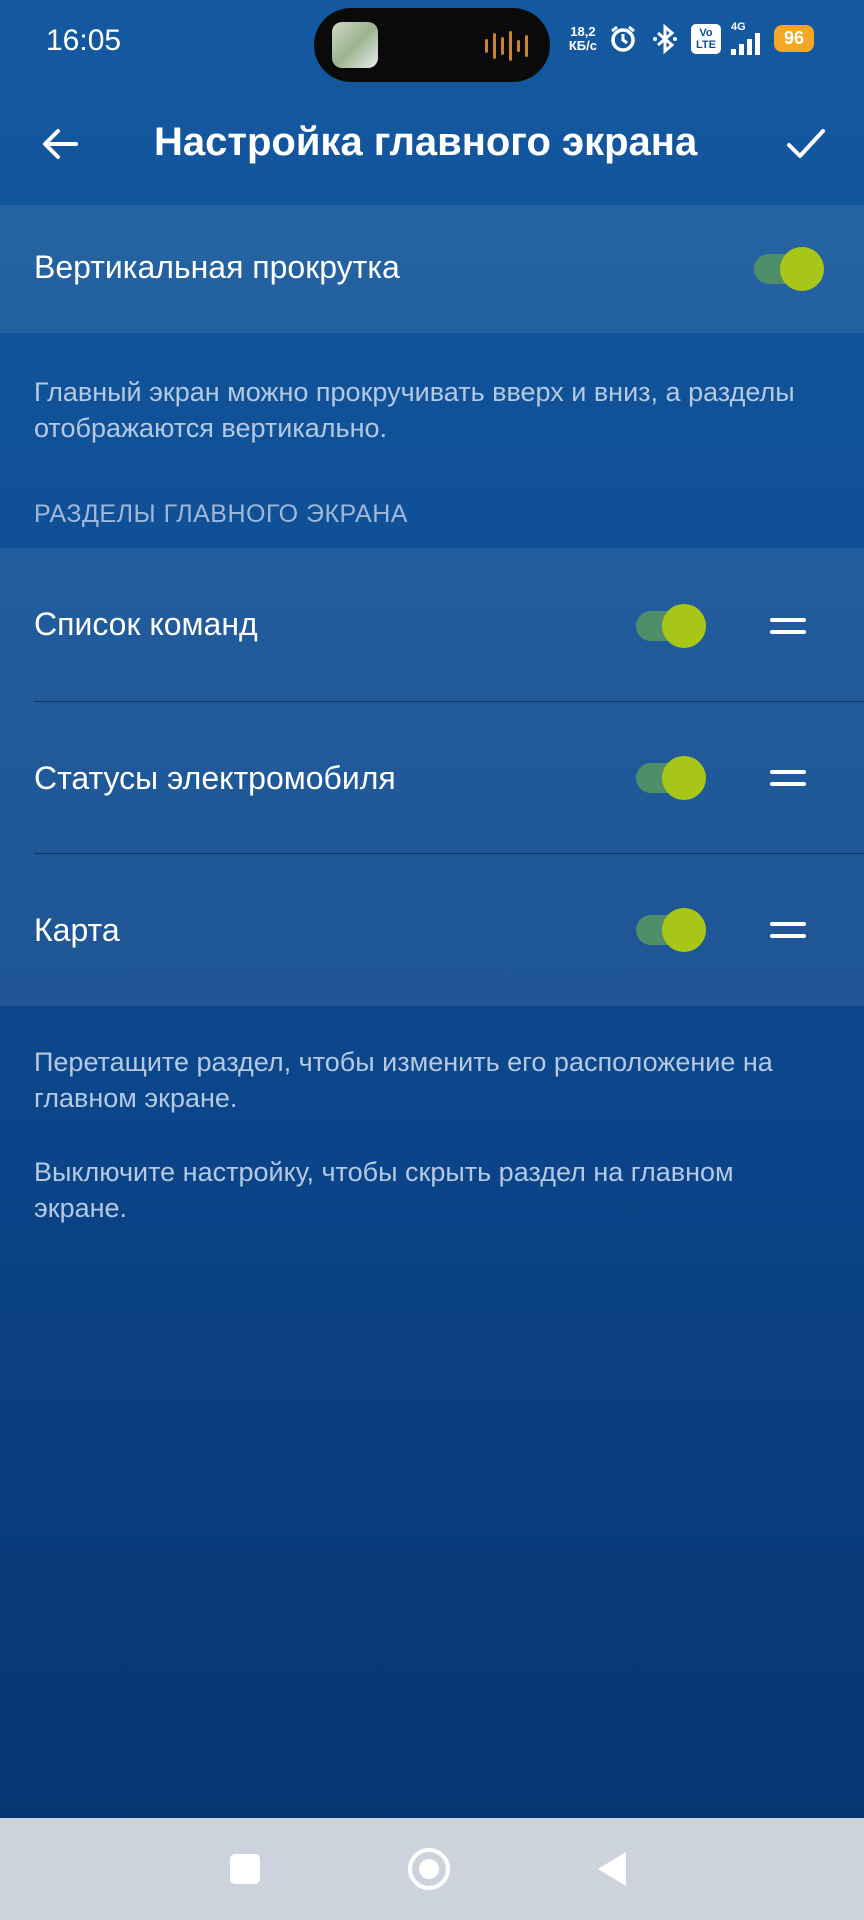 This screenshot has width=864, height=1920. I want to click on cell-signal-icon: 4G, so click(745, 38).